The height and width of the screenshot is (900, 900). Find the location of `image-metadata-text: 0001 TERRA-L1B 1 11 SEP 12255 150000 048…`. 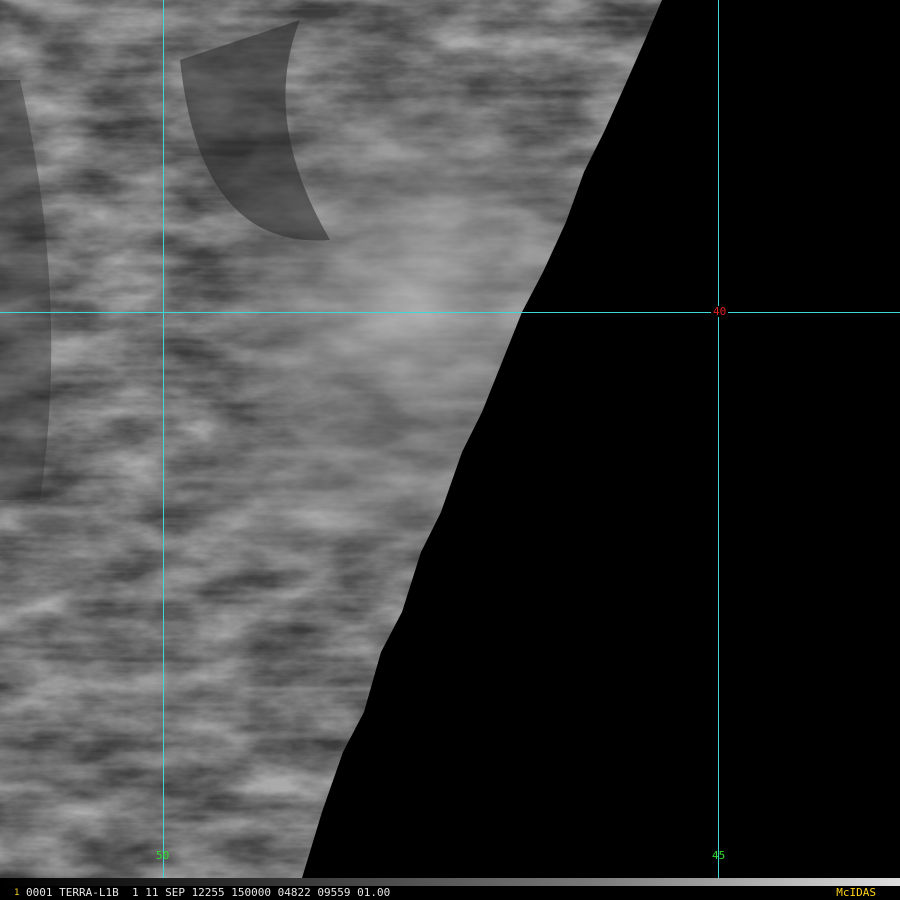

image-metadata-text: 0001 TERRA-L1B 1 11 SEP 12255 150000 048… is located at coordinates (208, 892).